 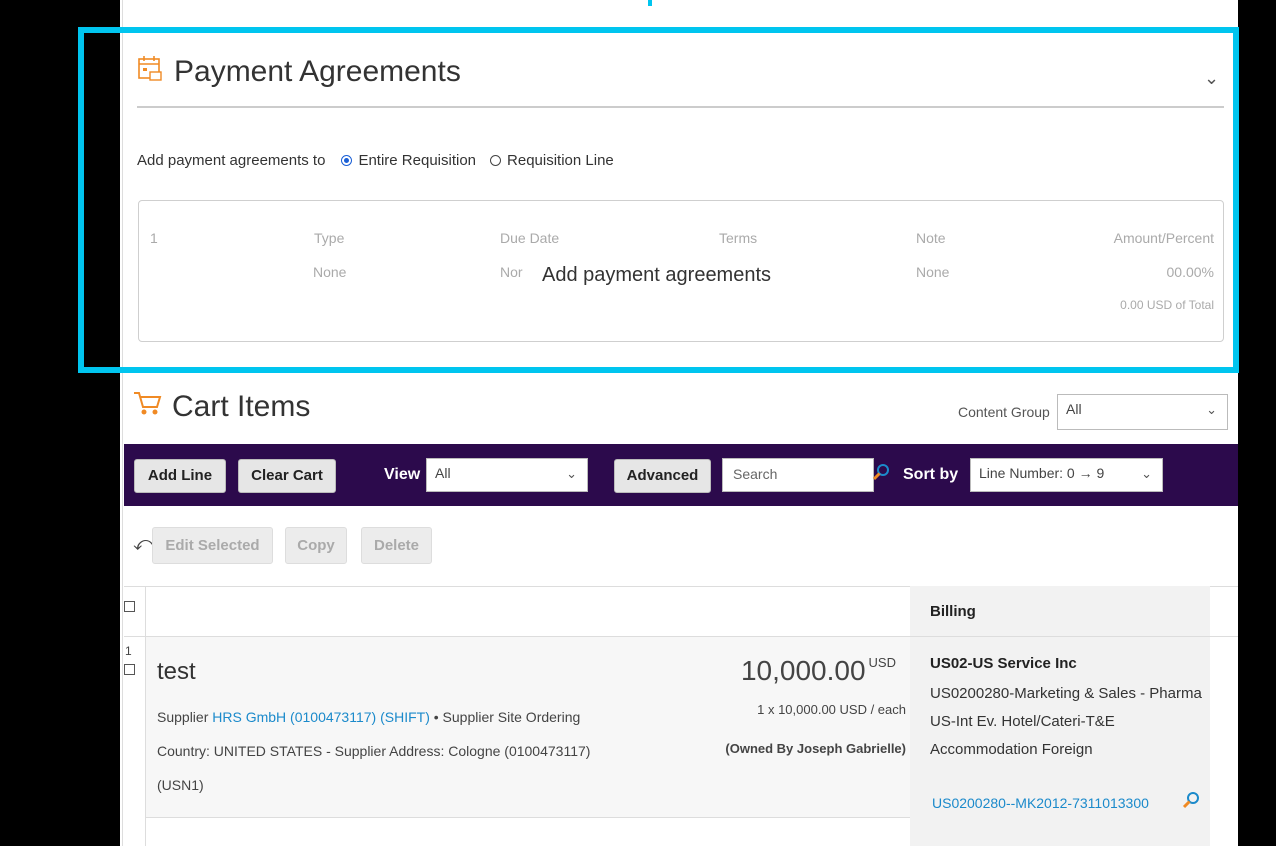 What do you see at coordinates (507, 717) in the screenshot?
I see `supplier-suffix: • Supplier Site Ordering` at bounding box center [507, 717].